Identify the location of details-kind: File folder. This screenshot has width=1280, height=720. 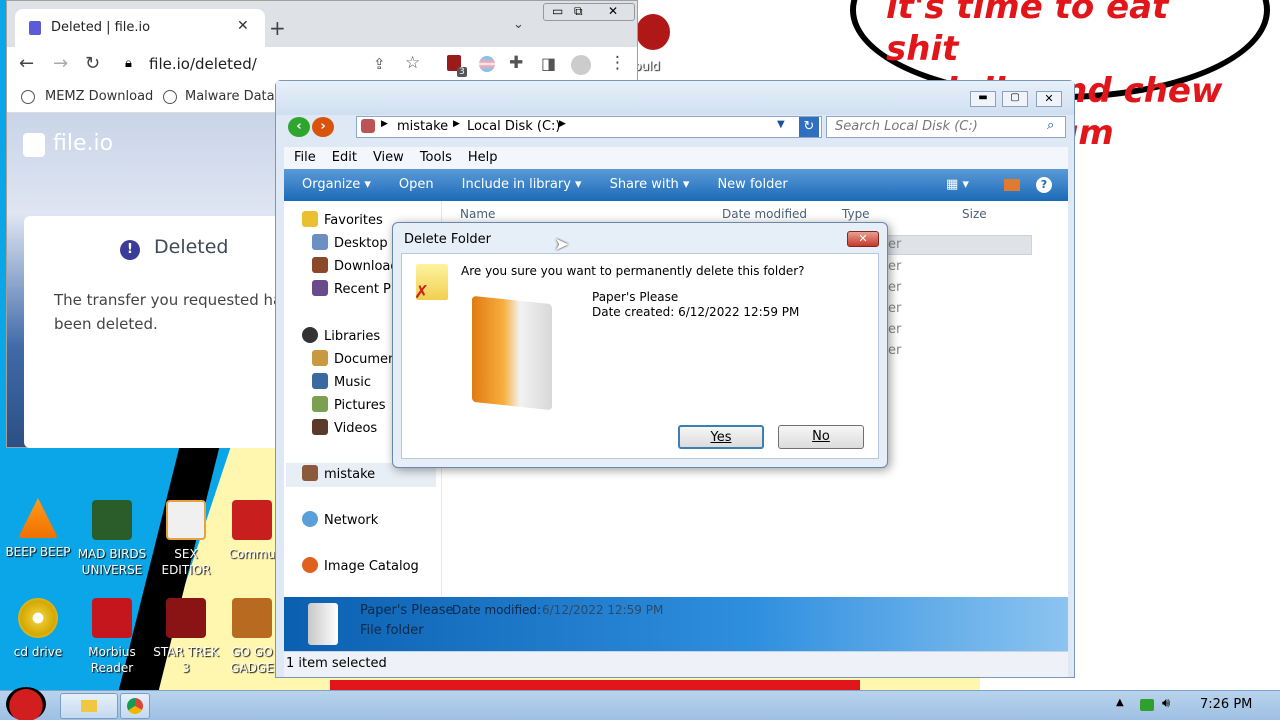
(392, 630).